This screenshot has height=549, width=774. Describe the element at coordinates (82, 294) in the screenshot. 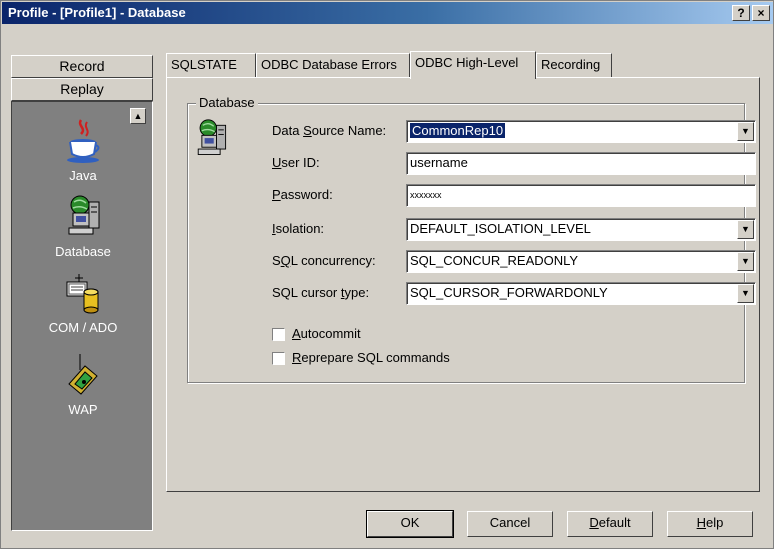

I see `com-ado-icon` at that location.